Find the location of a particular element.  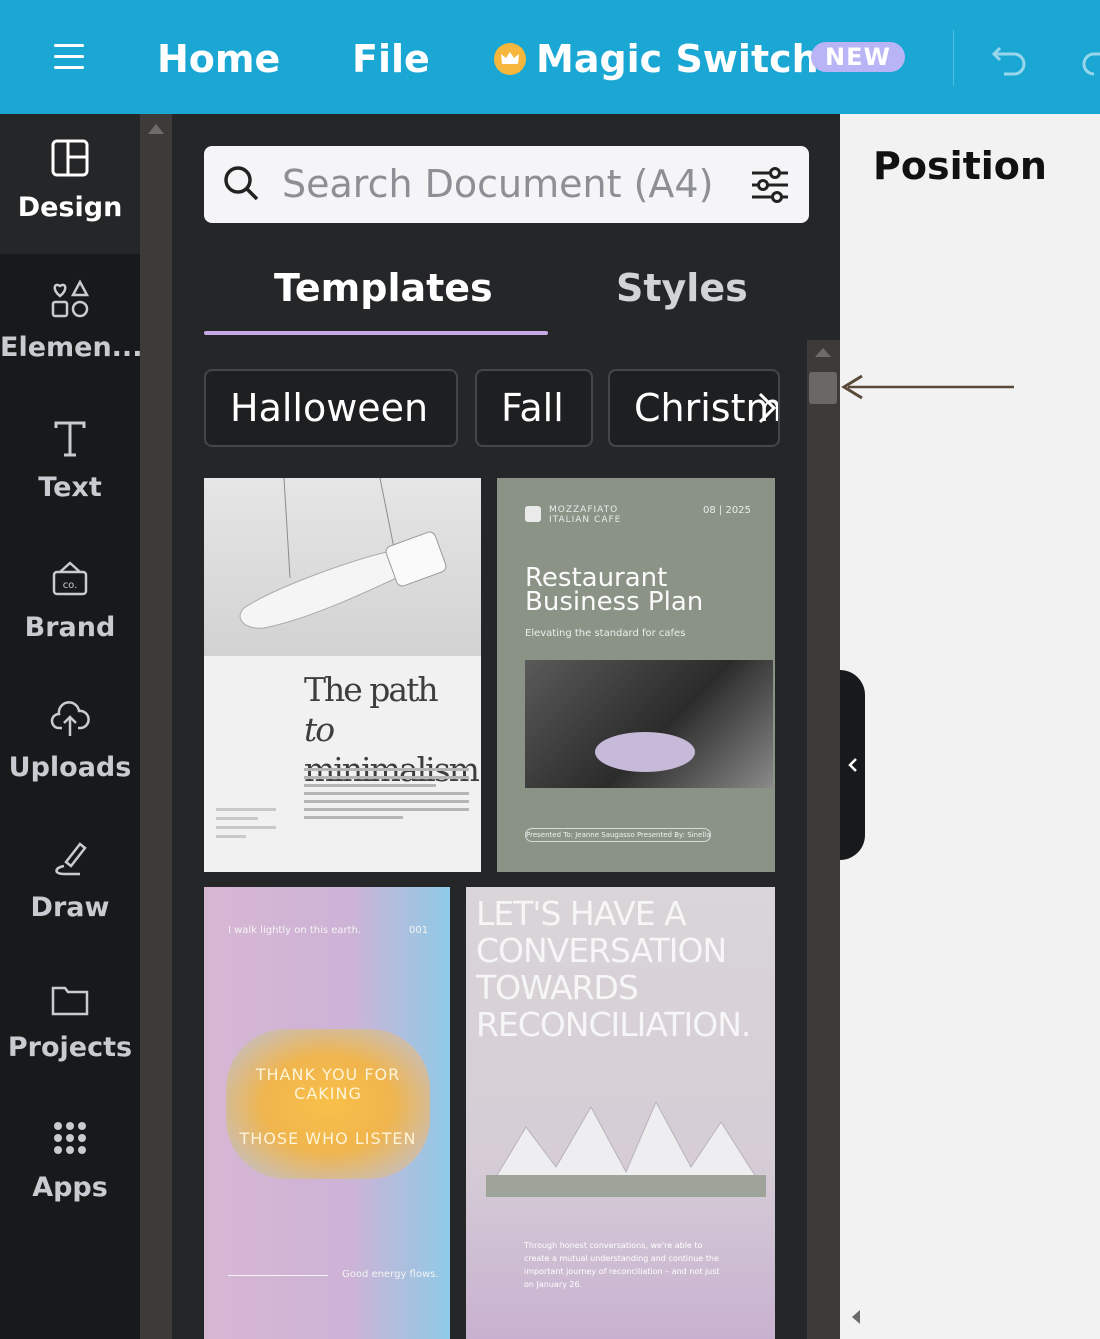

template-divider is located at coordinates (278, 1275).